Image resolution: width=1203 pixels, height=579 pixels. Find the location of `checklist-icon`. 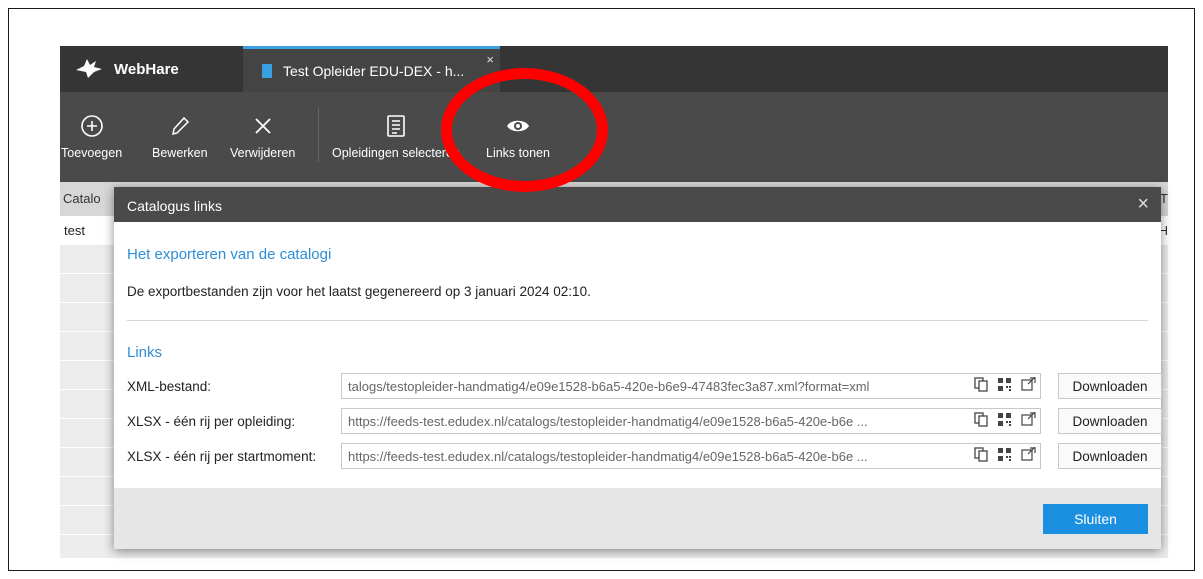

checklist-icon is located at coordinates (396, 126).